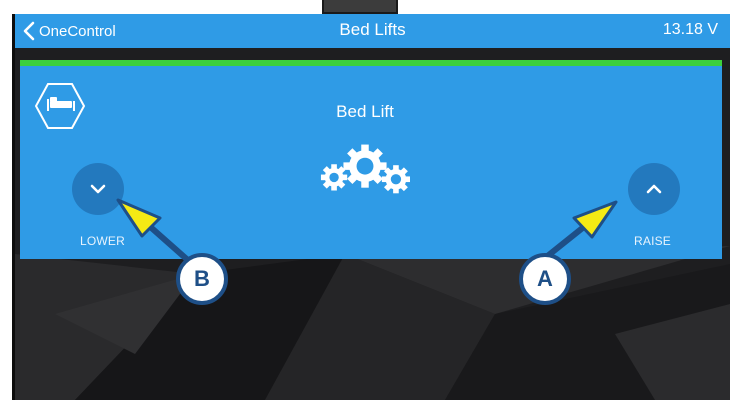 The width and height of the screenshot is (730, 400). Describe the element at coordinates (365, 111) in the screenshot. I see `card-title: Bed Lift` at that location.